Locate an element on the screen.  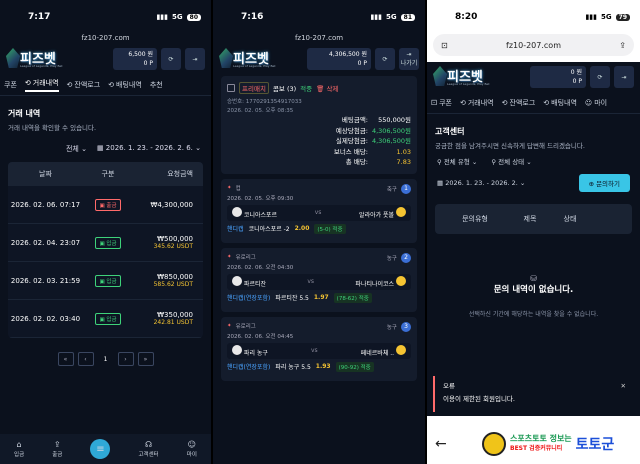
wallet-box: 6,500 원 0 P is located at coordinates (135, 59).